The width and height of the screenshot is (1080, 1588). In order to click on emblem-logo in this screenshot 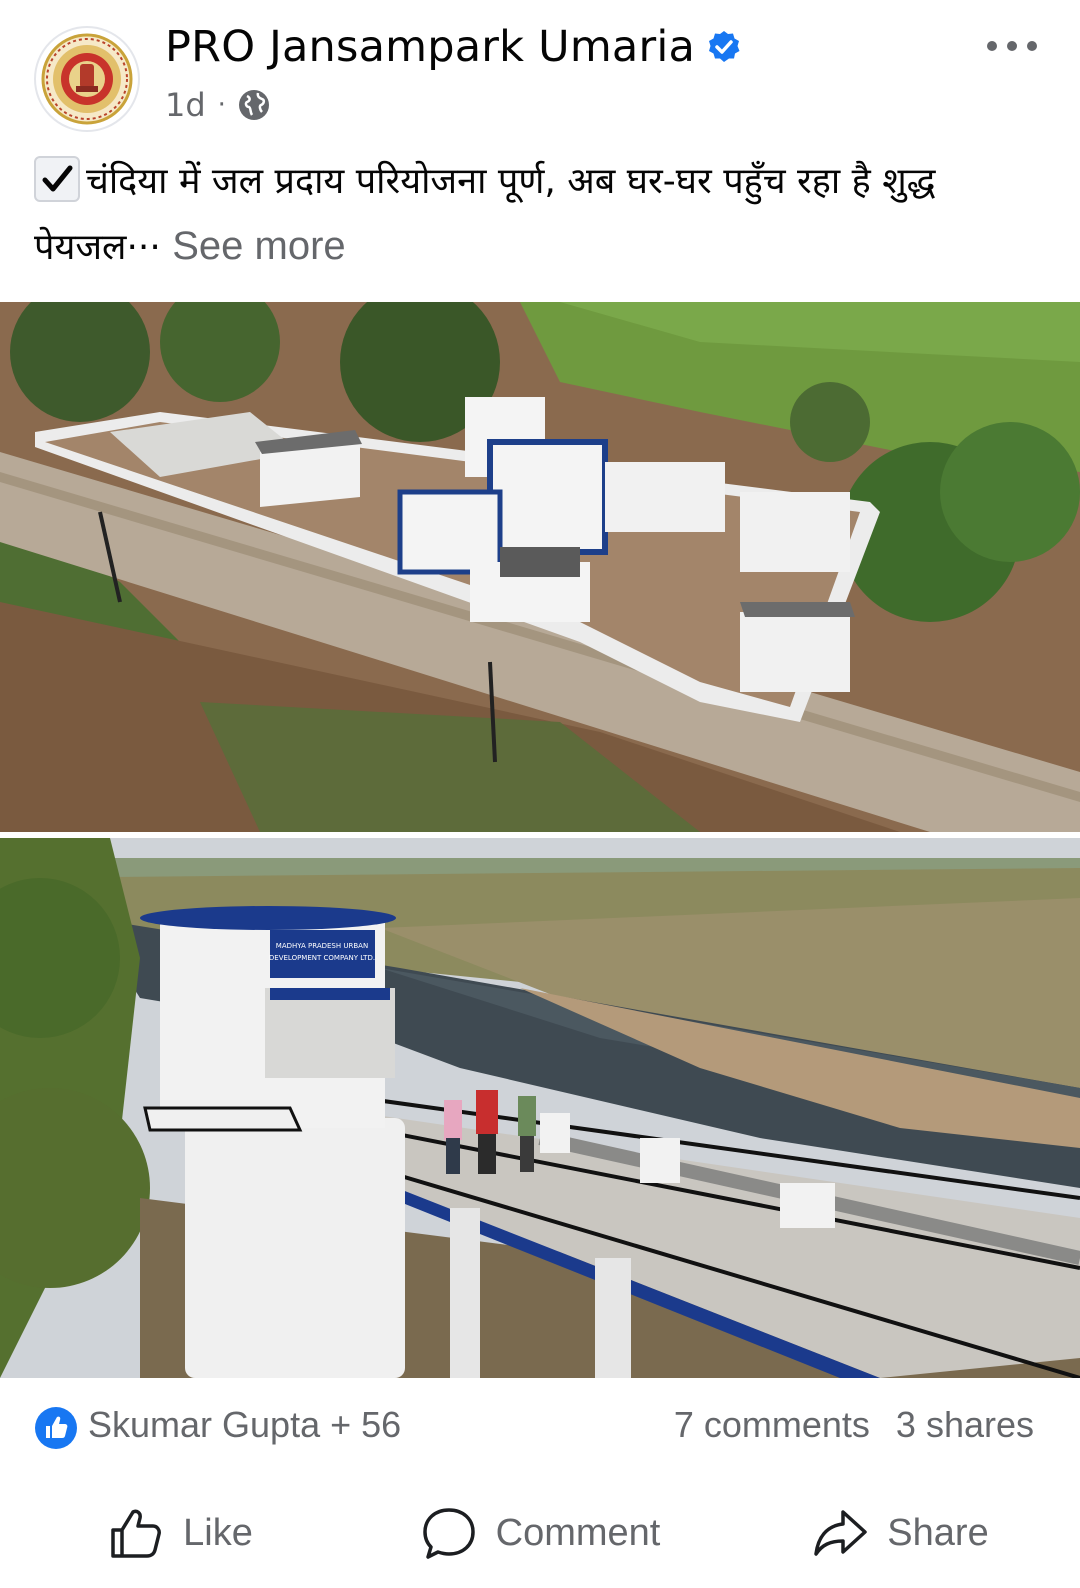, I will do `click(87, 79)`.